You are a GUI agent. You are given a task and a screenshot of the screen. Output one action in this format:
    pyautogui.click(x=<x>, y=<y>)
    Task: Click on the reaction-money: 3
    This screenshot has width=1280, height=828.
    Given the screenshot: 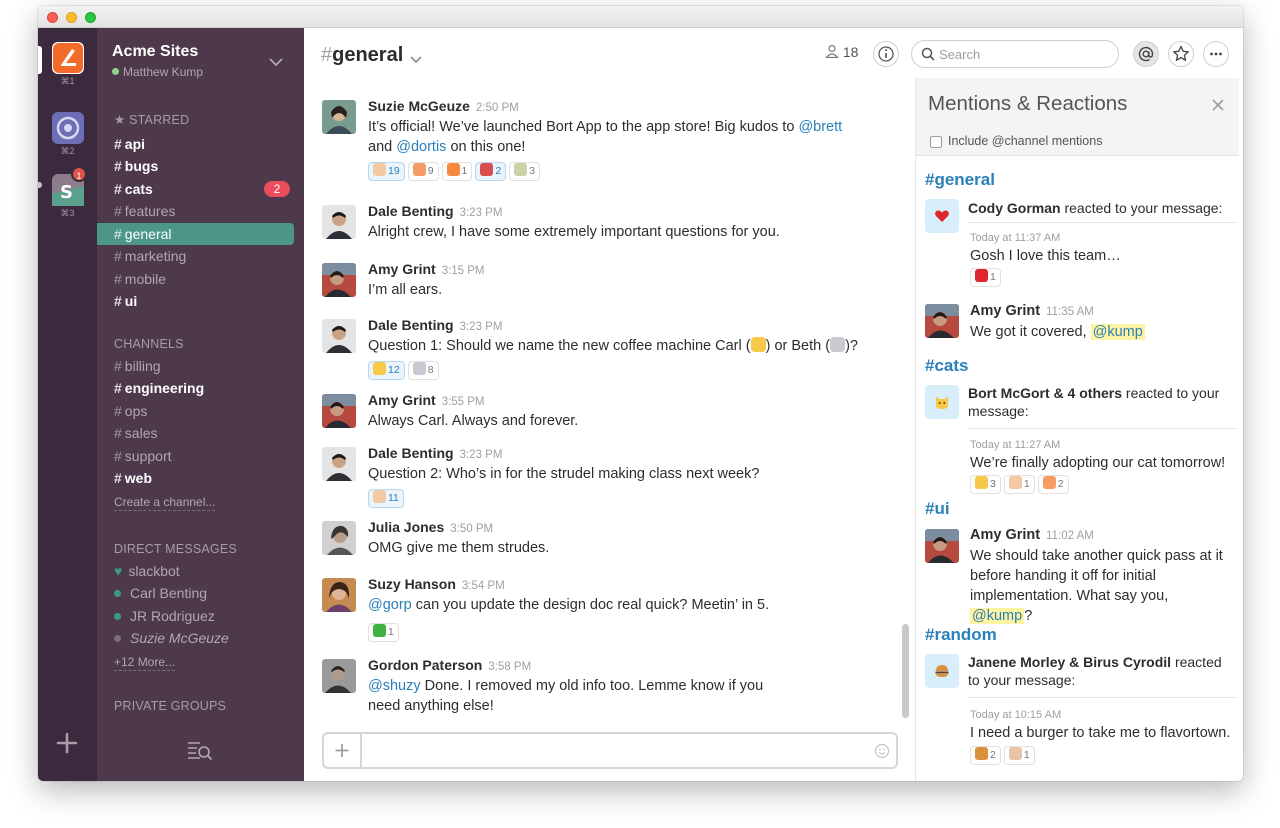 What is the action you would take?
    pyautogui.click(x=525, y=171)
    